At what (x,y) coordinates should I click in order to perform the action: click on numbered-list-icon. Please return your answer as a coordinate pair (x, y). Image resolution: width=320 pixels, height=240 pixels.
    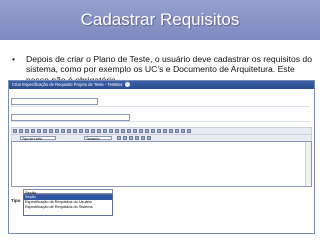
    Looking at the image, I should click on (123, 131).